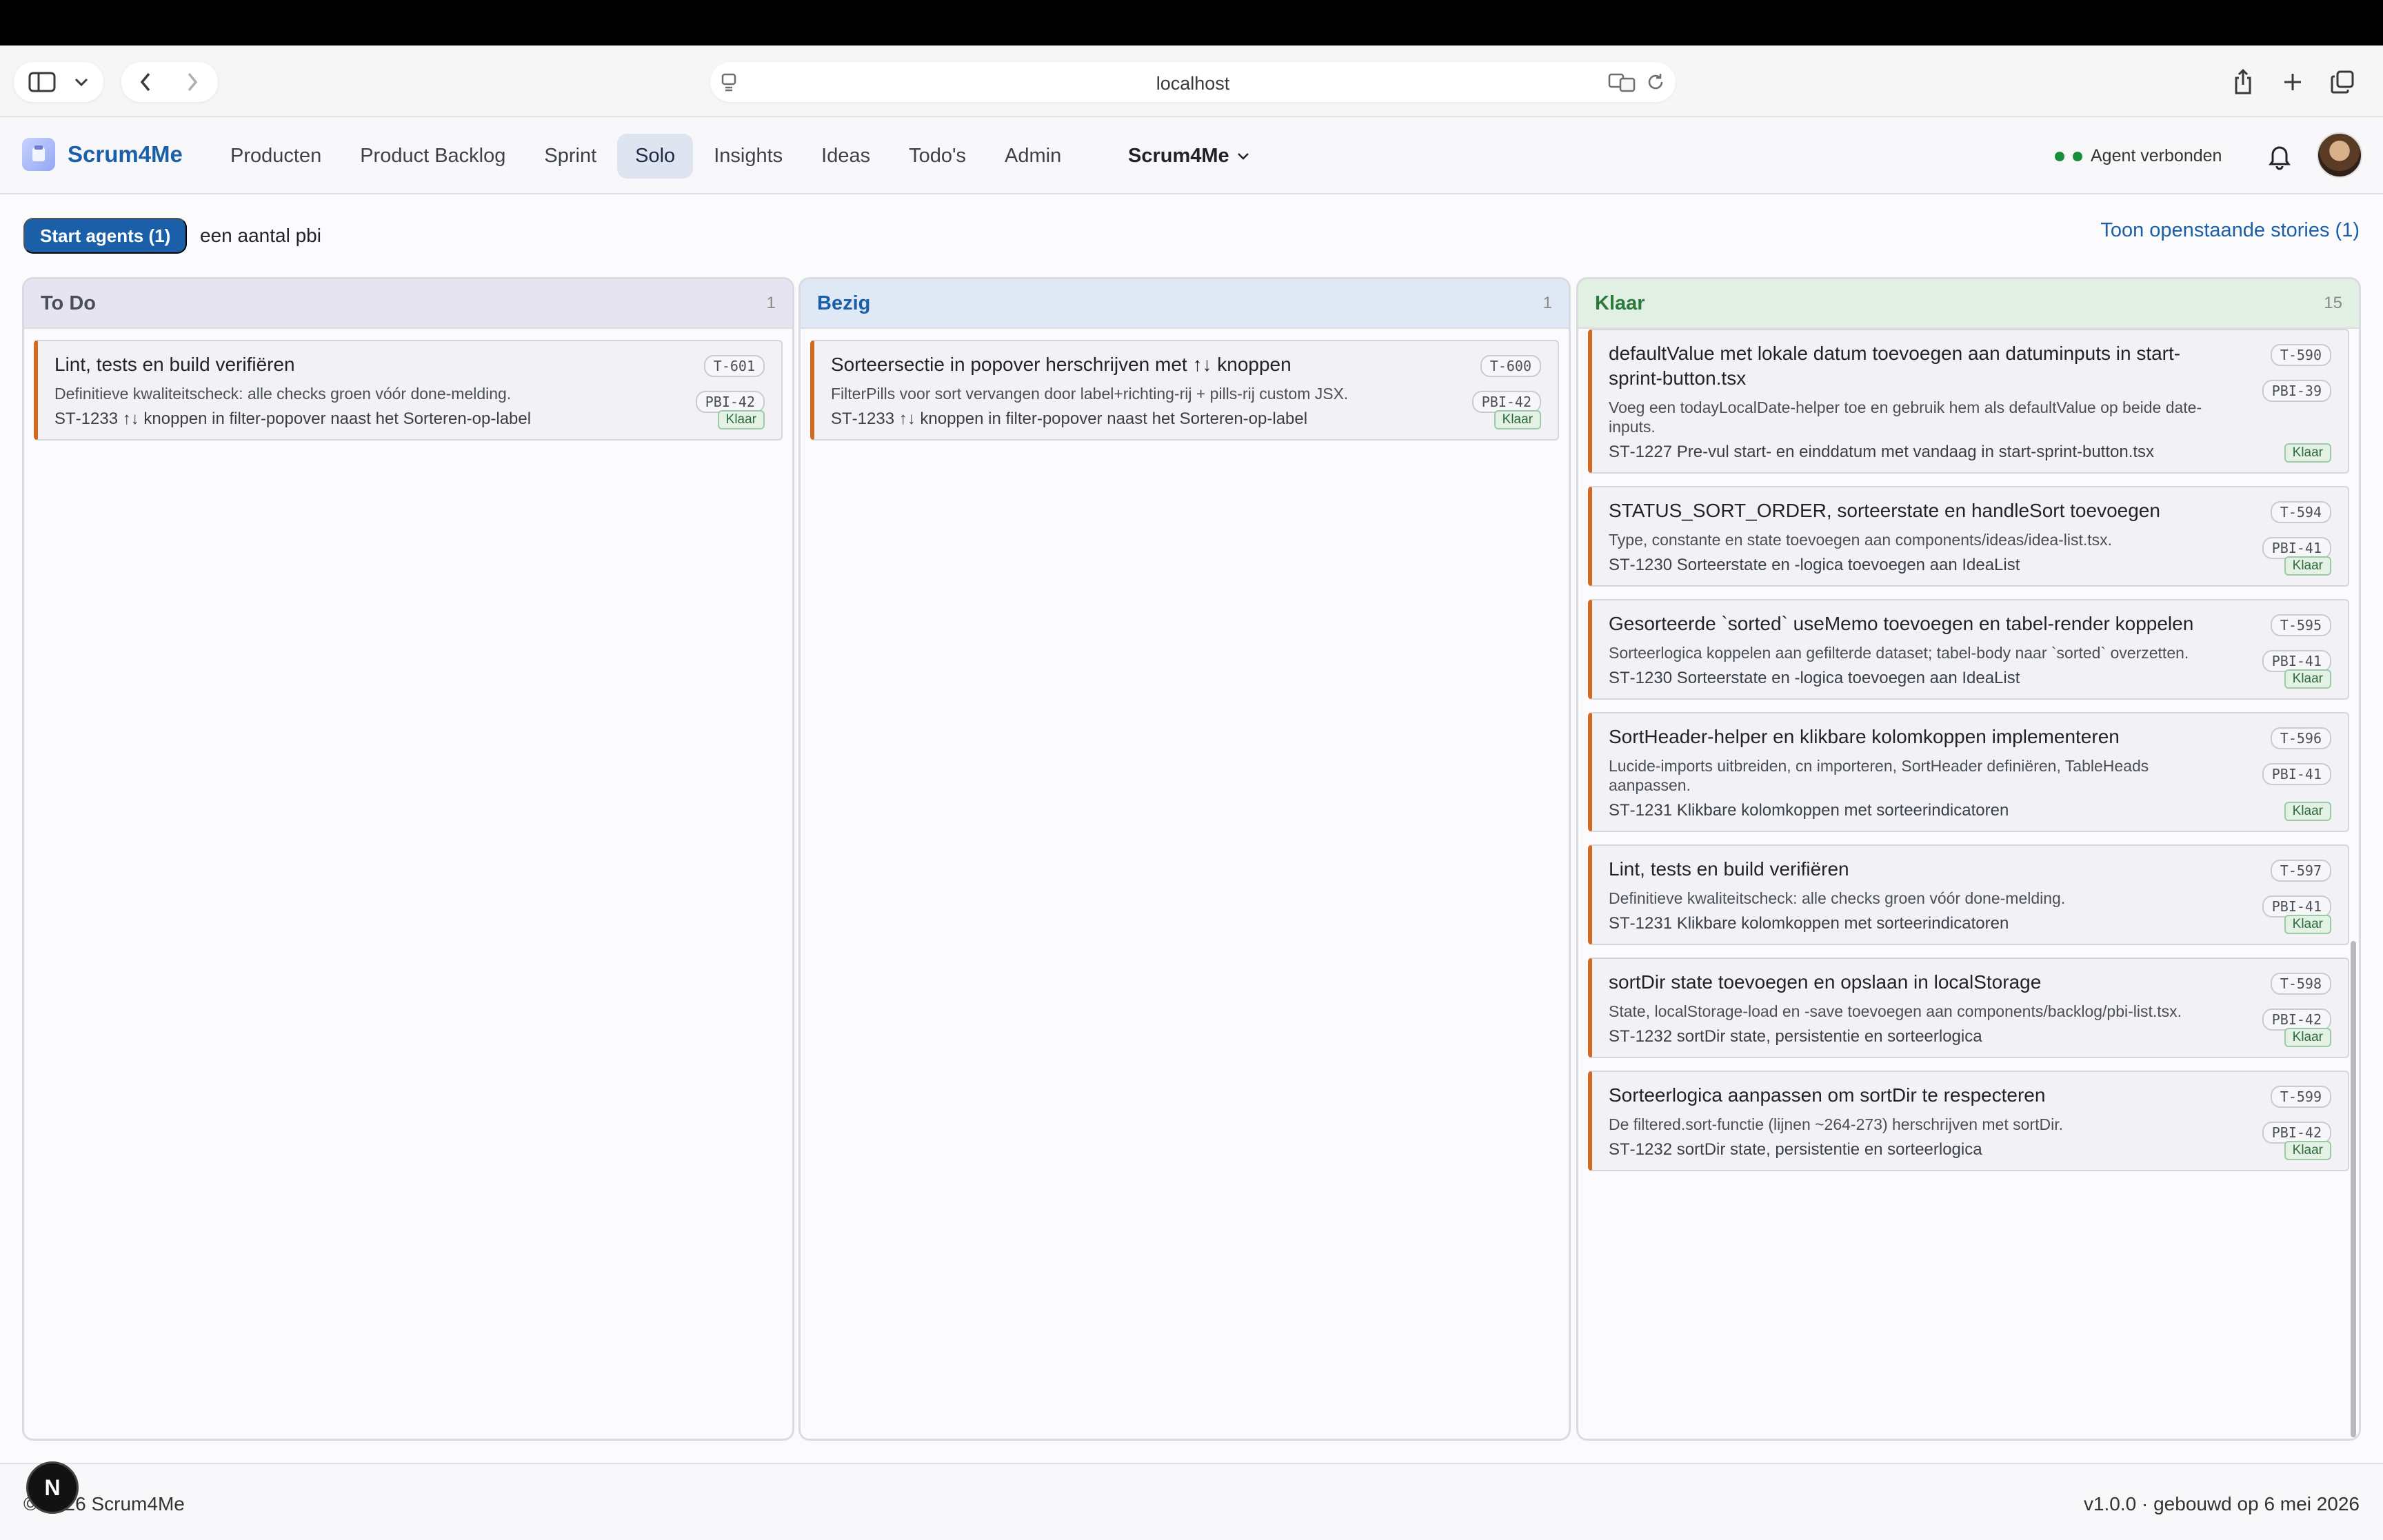  What do you see at coordinates (2300, 512) in the screenshot?
I see `task-id-badge: T‑594` at bounding box center [2300, 512].